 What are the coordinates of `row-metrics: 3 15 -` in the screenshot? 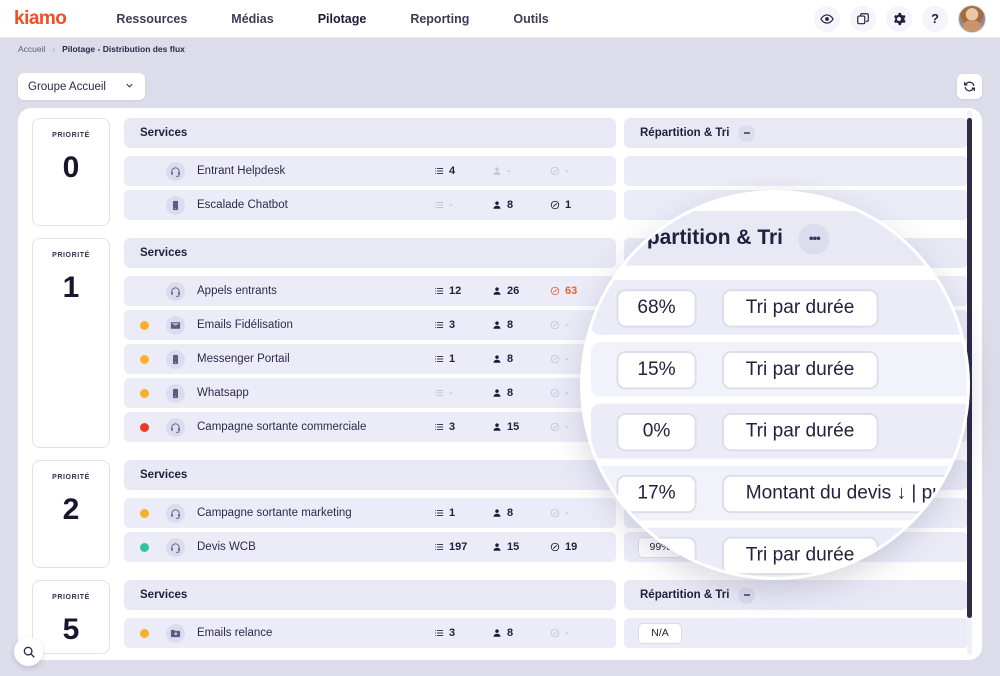 It's located at (517, 427).